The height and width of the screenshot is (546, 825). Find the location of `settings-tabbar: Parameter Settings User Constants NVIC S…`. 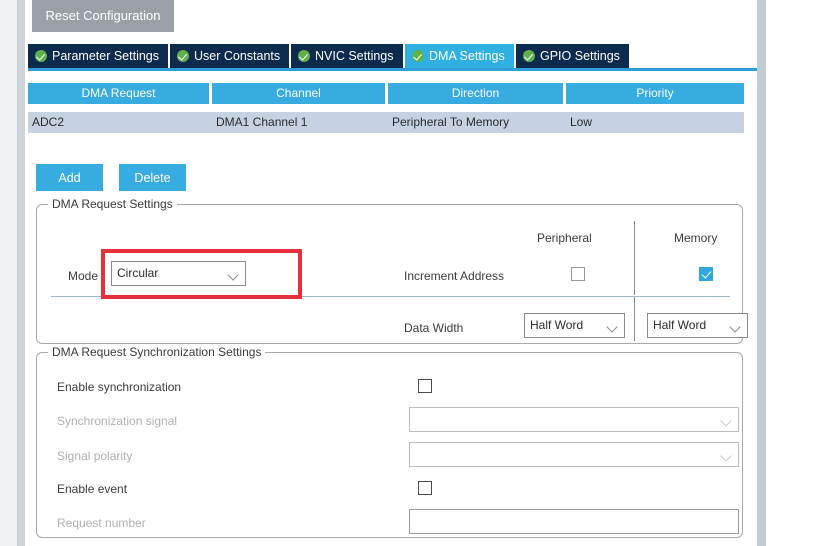

settings-tabbar: Parameter Settings User Constants NVIC S… is located at coordinates (392, 57).